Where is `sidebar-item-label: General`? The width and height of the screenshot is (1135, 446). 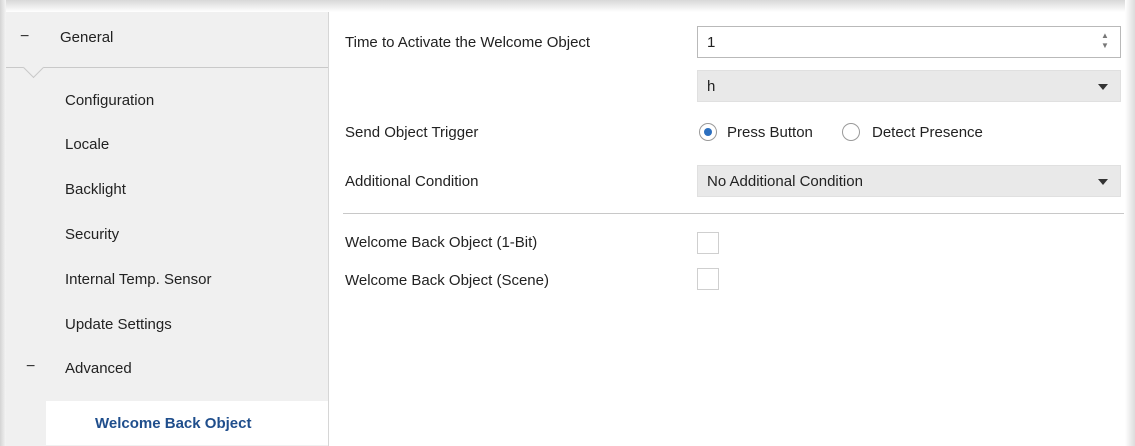 sidebar-item-label: General is located at coordinates (87, 37).